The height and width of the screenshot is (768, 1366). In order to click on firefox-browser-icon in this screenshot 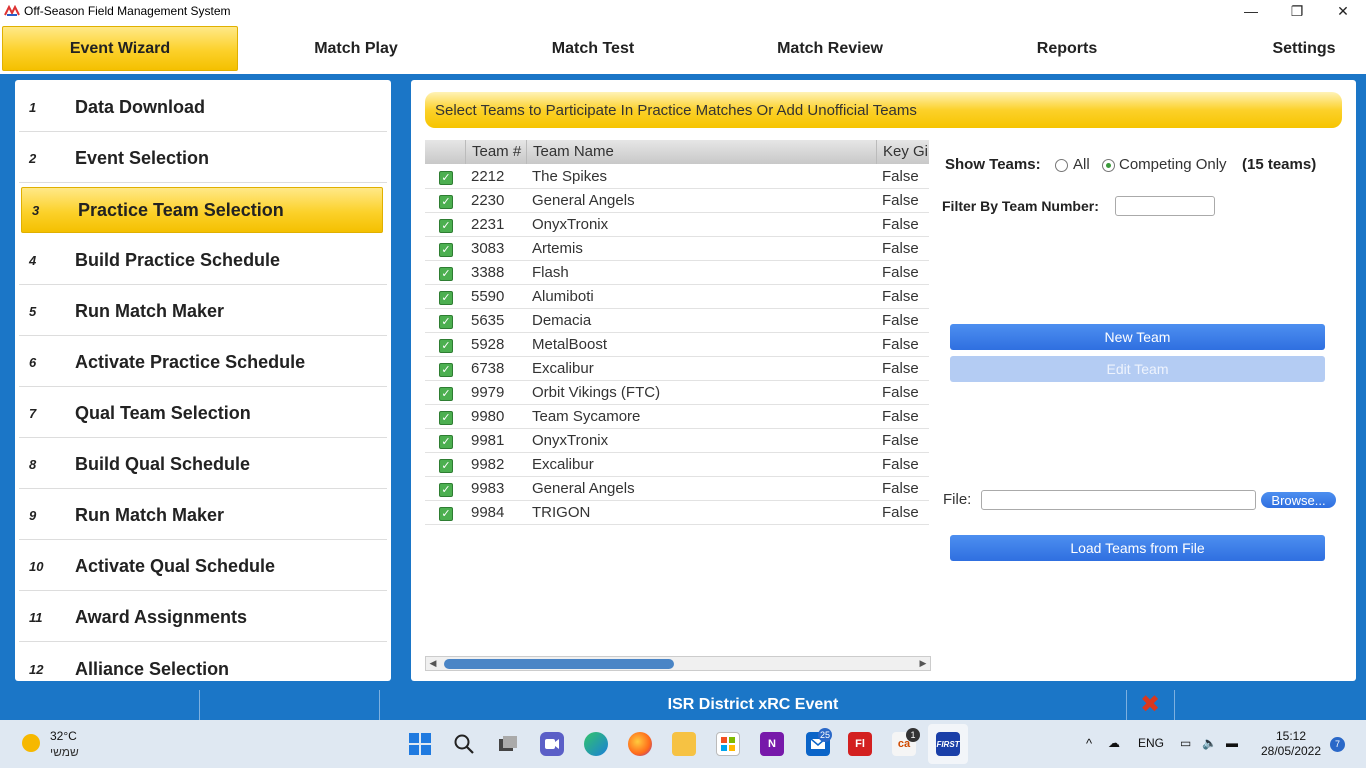, I will do `click(640, 744)`.